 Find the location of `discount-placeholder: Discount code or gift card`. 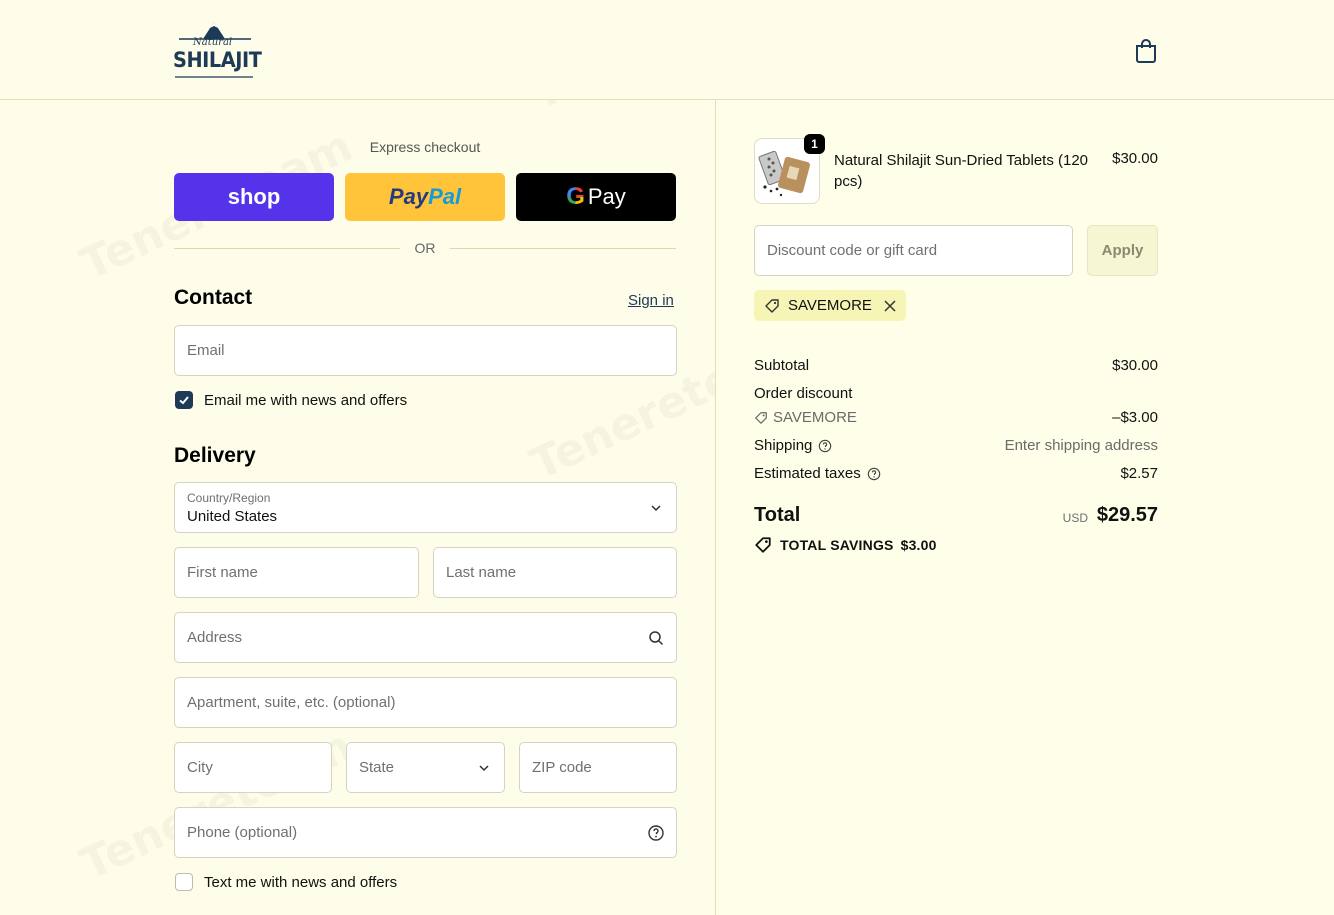

discount-placeholder: Discount code or gift card is located at coordinates (852, 250).